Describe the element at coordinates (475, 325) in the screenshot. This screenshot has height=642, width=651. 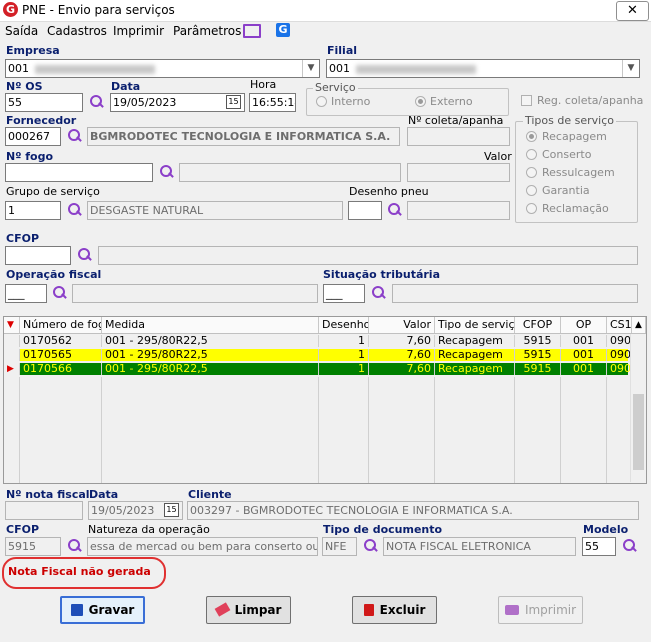
I see `col-tipo-header: Tipo de serviço` at that location.